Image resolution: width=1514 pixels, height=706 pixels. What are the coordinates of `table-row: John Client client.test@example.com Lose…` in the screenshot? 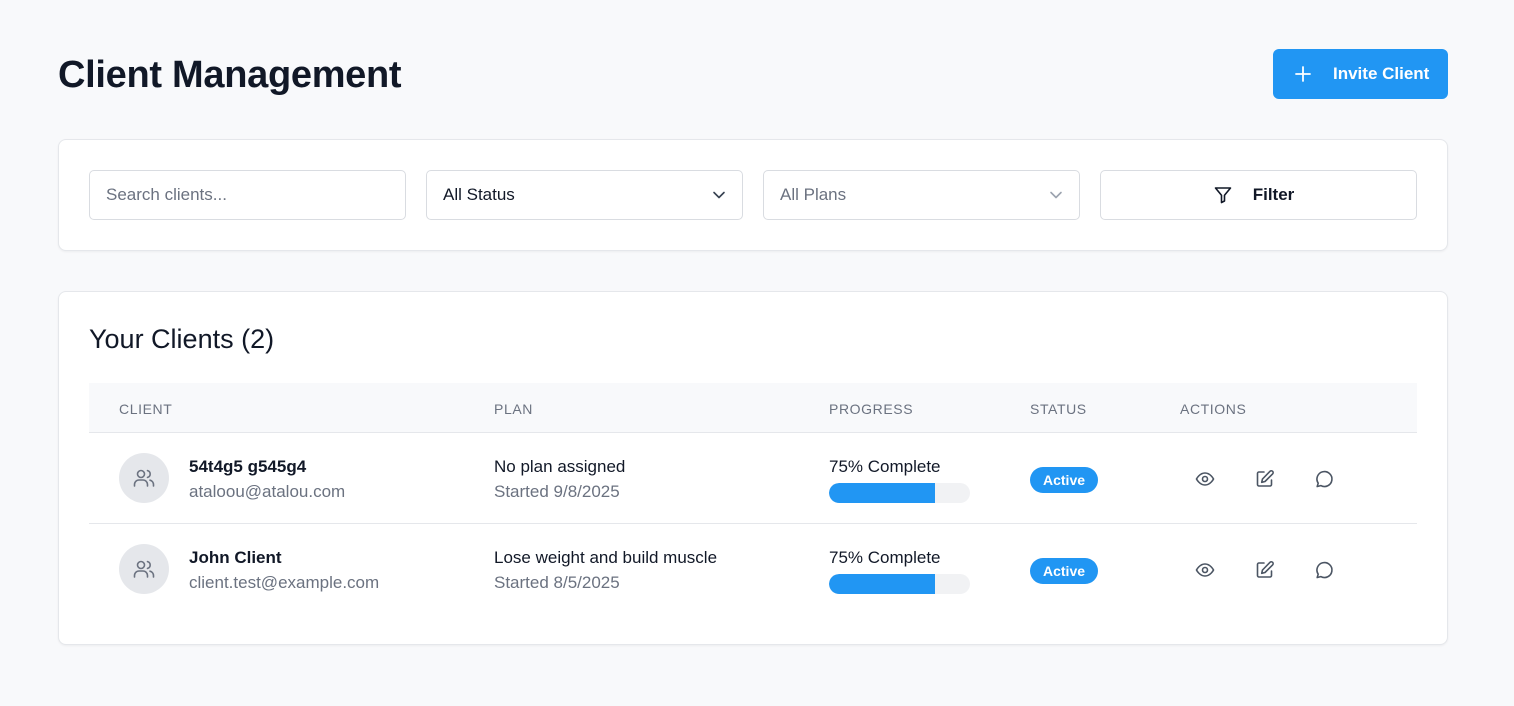 It's located at (753, 569).